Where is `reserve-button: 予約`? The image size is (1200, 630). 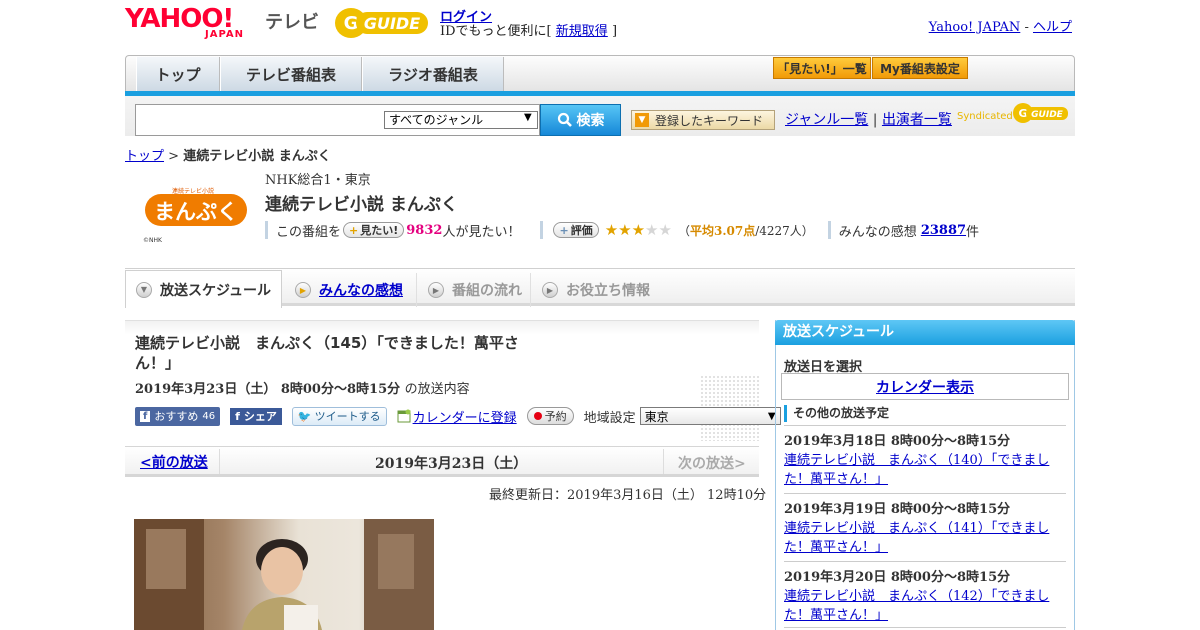
reserve-button: 予約 is located at coordinates (550, 416).